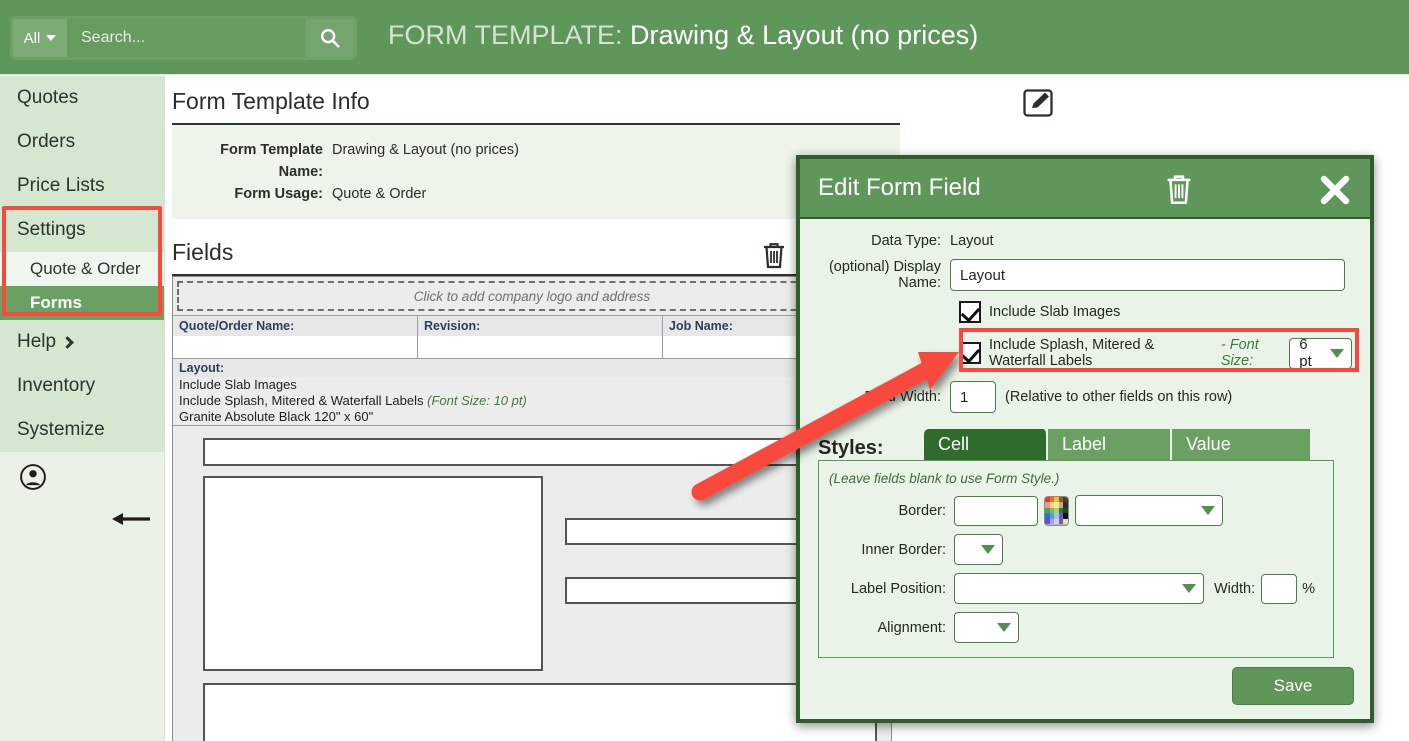 This screenshot has width=1409, height=741. I want to click on width-unit: %, so click(1308, 588).